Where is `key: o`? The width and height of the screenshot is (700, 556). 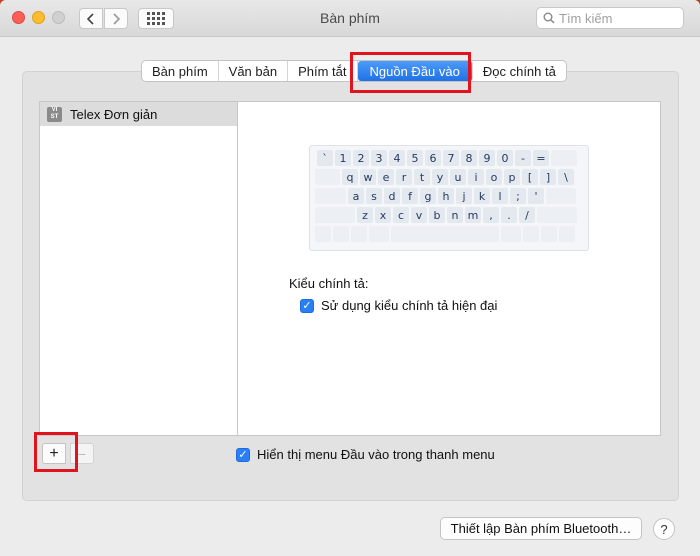 key: o is located at coordinates (494, 177).